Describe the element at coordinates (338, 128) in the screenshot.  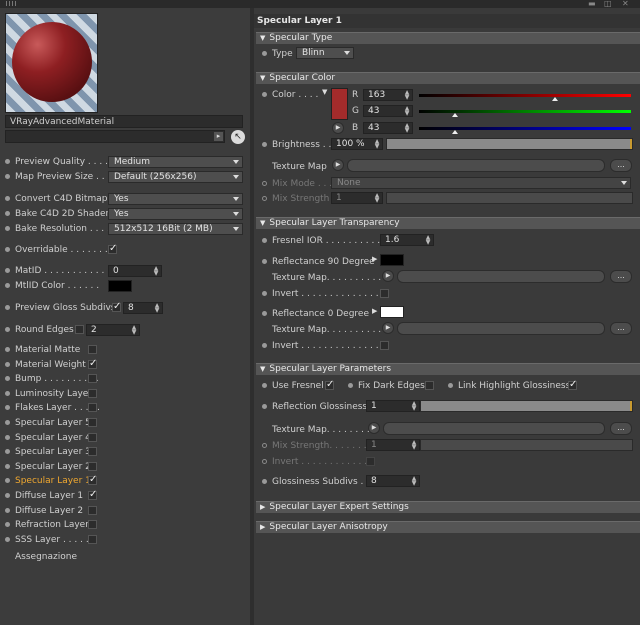
I see `color-picker-button: ▶` at that location.